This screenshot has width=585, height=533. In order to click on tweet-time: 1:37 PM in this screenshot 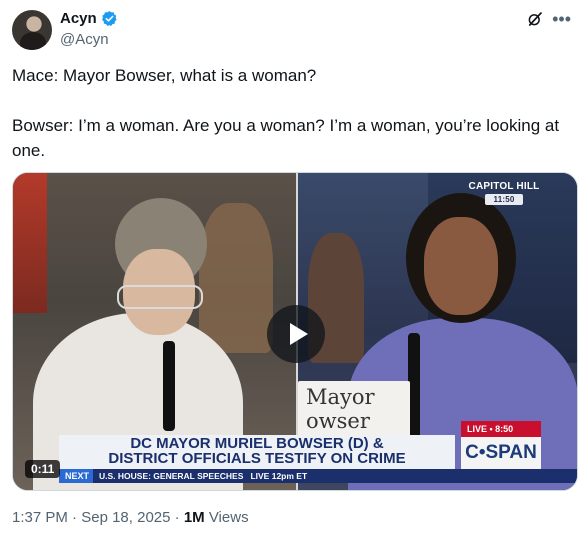, I will do `click(40, 517)`.